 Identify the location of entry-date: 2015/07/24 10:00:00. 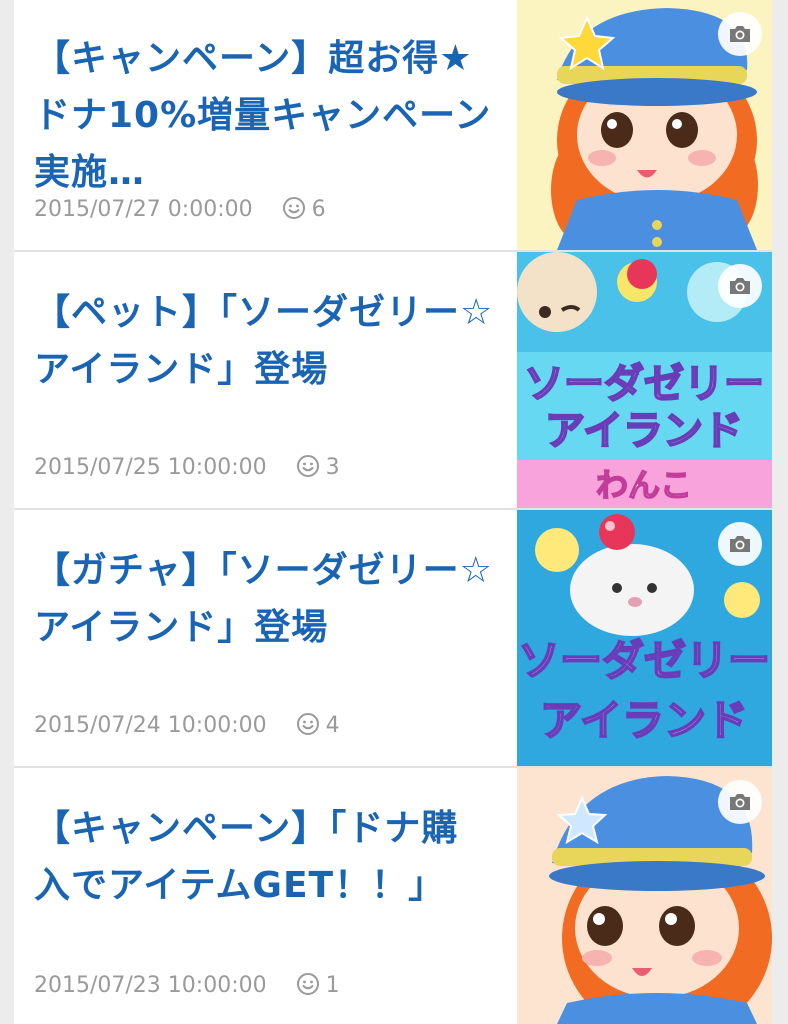
(150, 725).